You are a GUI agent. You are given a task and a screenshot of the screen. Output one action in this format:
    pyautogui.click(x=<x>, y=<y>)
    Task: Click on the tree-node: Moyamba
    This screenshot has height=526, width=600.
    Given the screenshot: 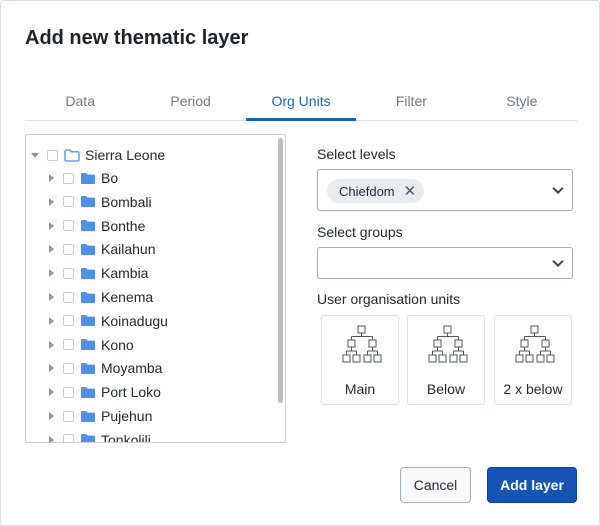 What is the action you would take?
    pyautogui.click(x=104, y=368)
    